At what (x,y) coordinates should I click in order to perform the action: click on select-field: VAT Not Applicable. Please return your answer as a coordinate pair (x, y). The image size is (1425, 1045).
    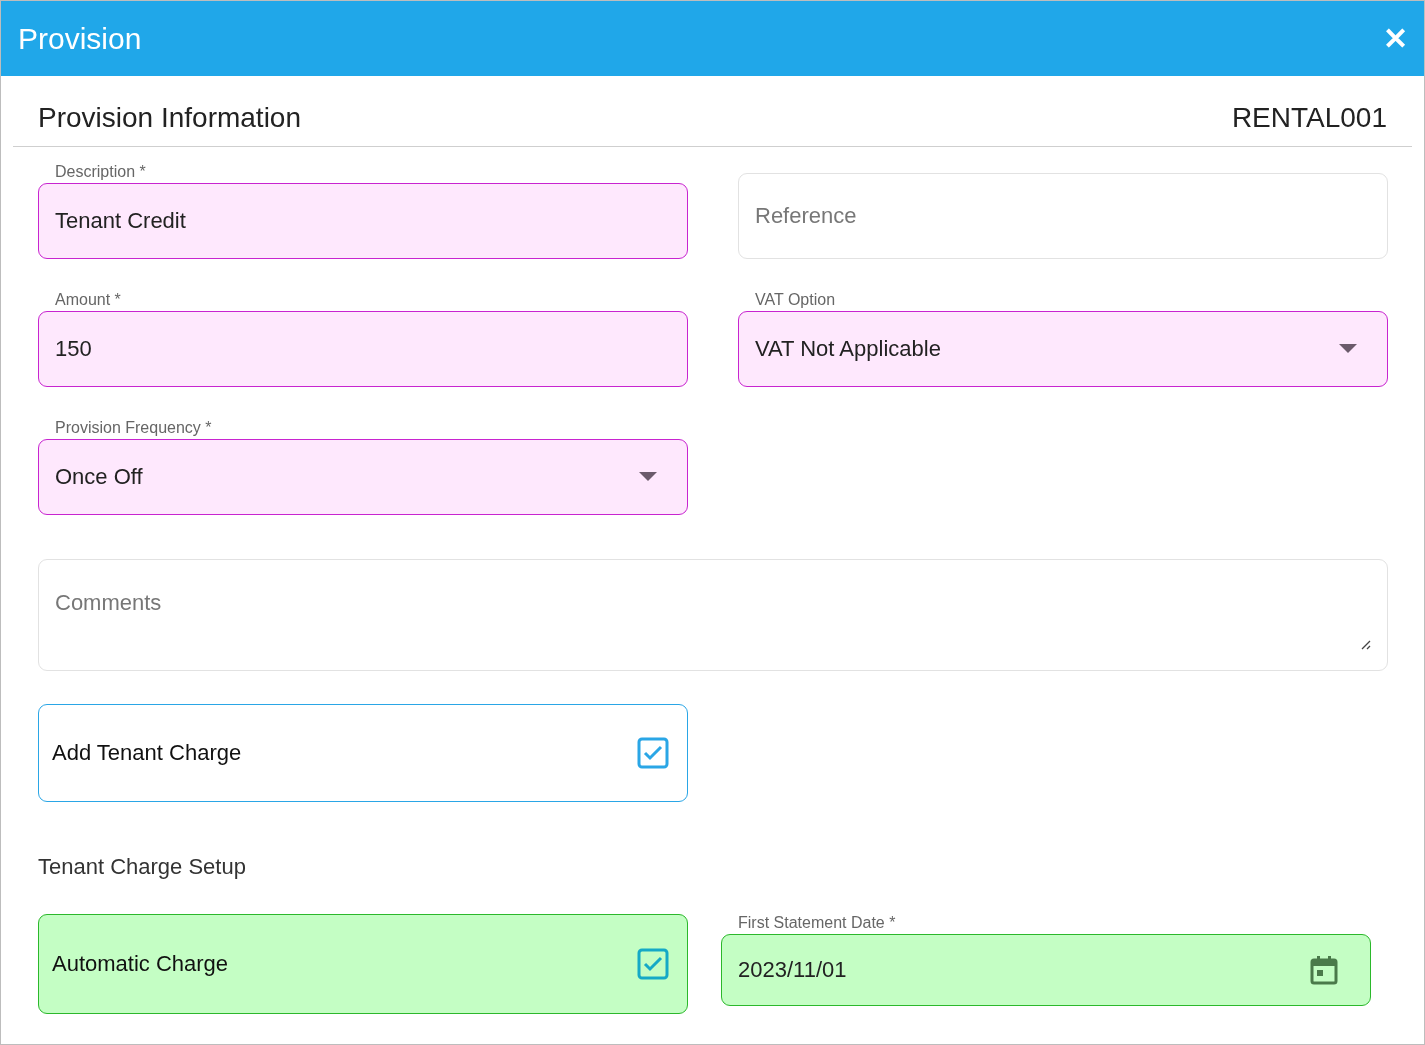
    Looking at the image, I should click on (1063, 349).